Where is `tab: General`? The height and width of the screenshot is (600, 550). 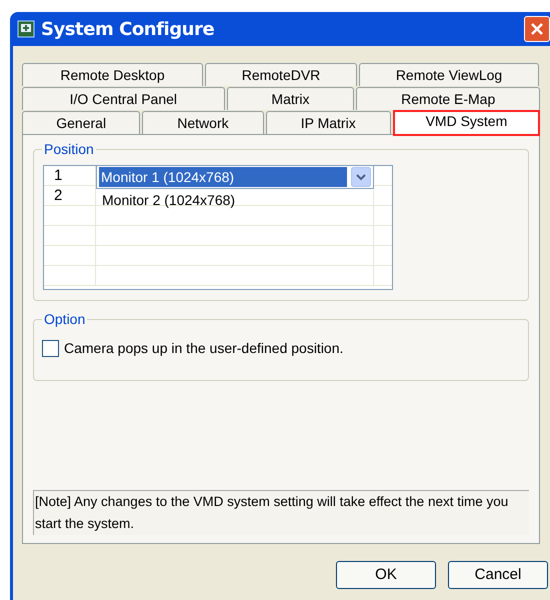 tab: General is located at coordinates (81, 122).